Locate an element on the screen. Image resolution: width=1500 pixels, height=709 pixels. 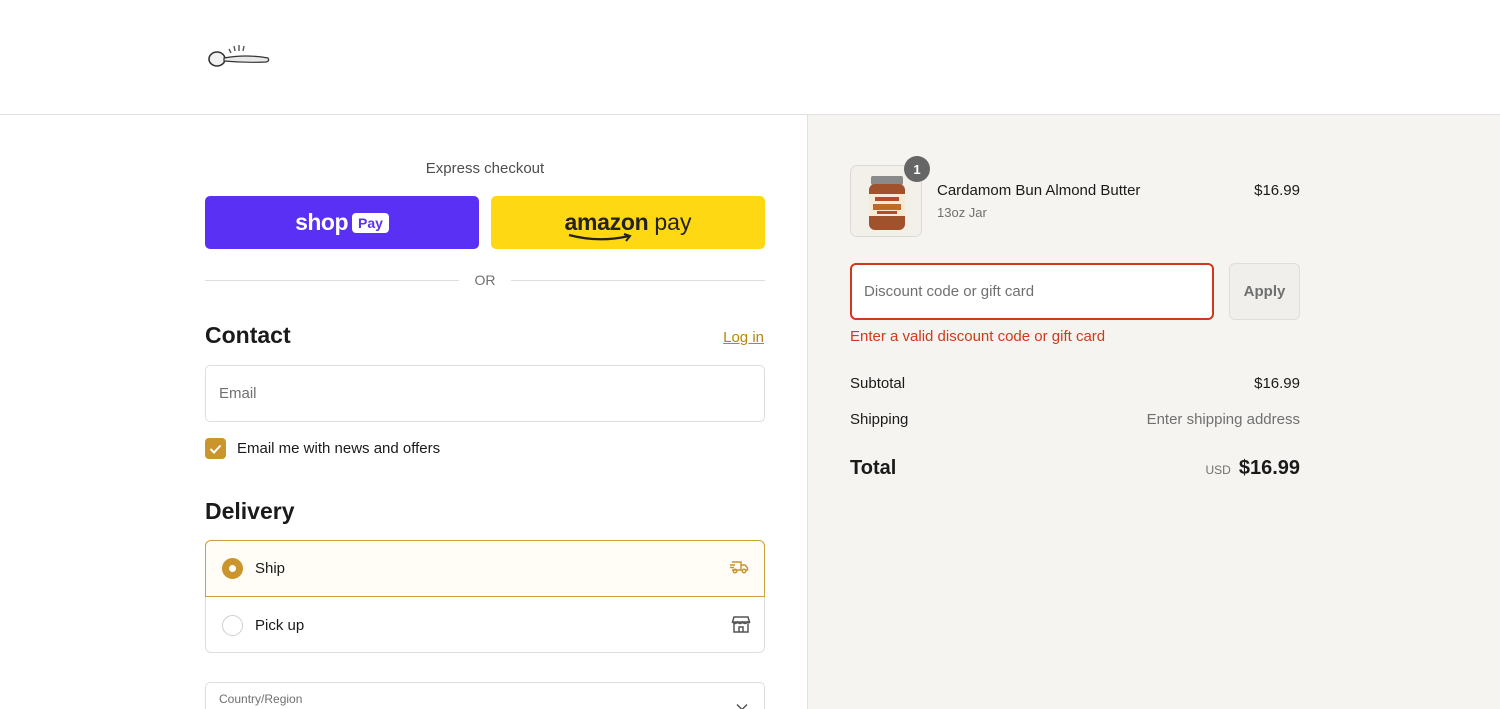
amazon-pay-wordmark: pay is located at coordinates (673, 222).